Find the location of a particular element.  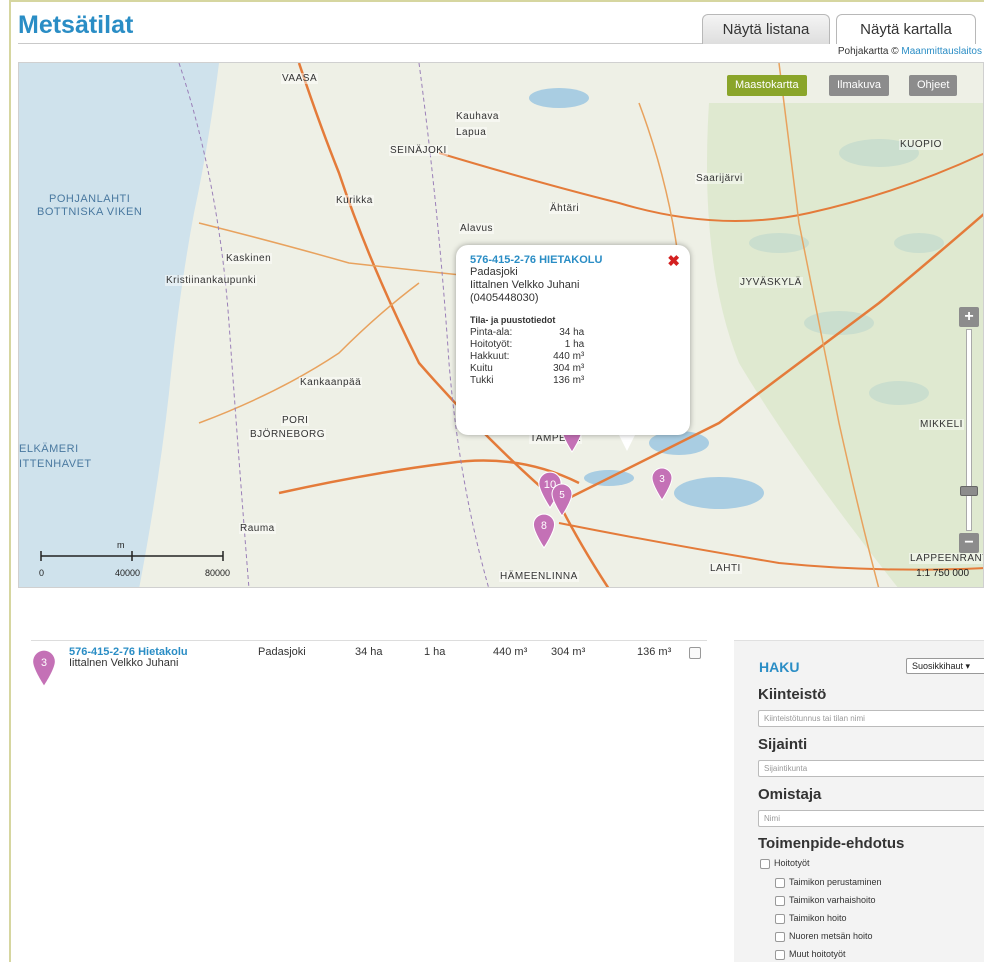

map-pin: 3 is located at coordinates (662, 484).